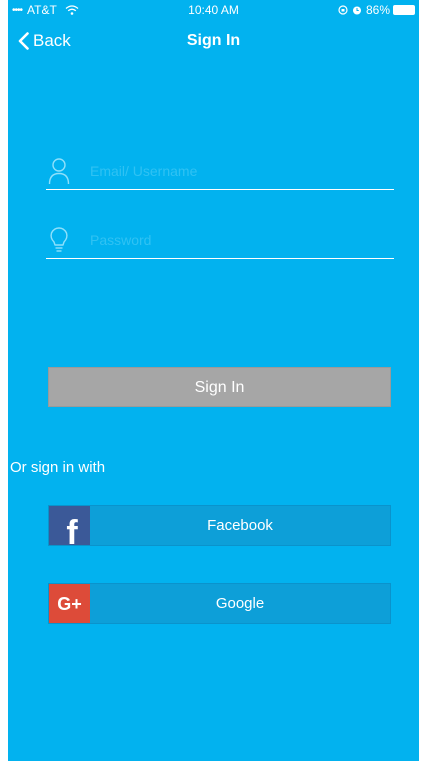  I want to click on status-right: 86%, so click(376, 10).